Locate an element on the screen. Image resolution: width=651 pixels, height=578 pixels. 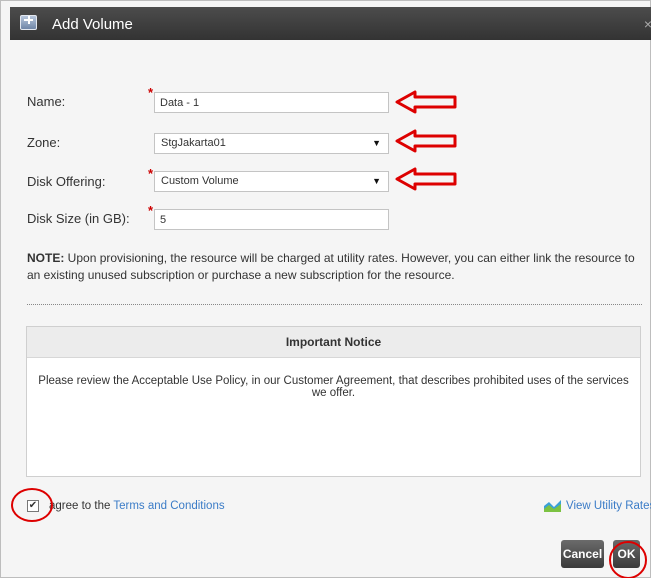
dialog-titlebar: Add Volume × is located at coordinates (330, 23).